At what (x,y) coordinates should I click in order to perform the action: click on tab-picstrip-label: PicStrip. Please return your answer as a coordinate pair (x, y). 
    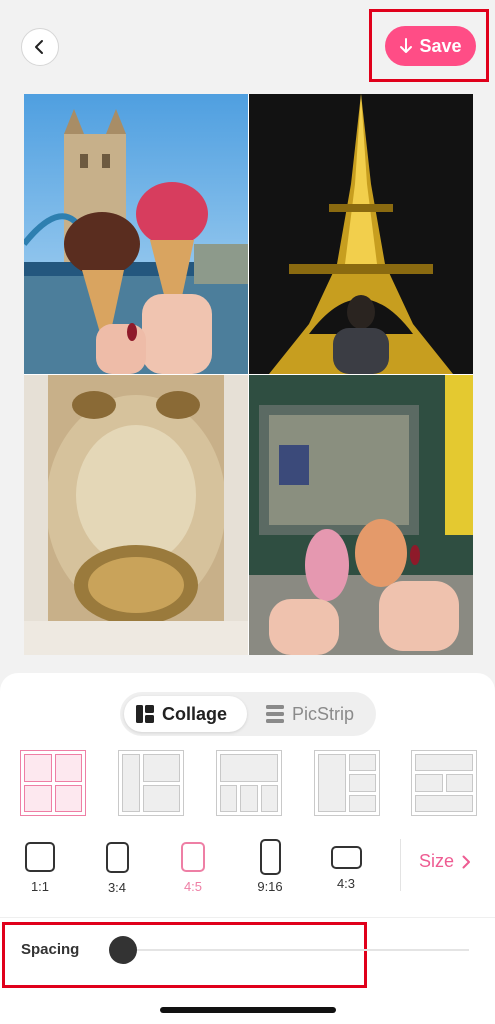
    Looking at the image, I should click on (323, 713).